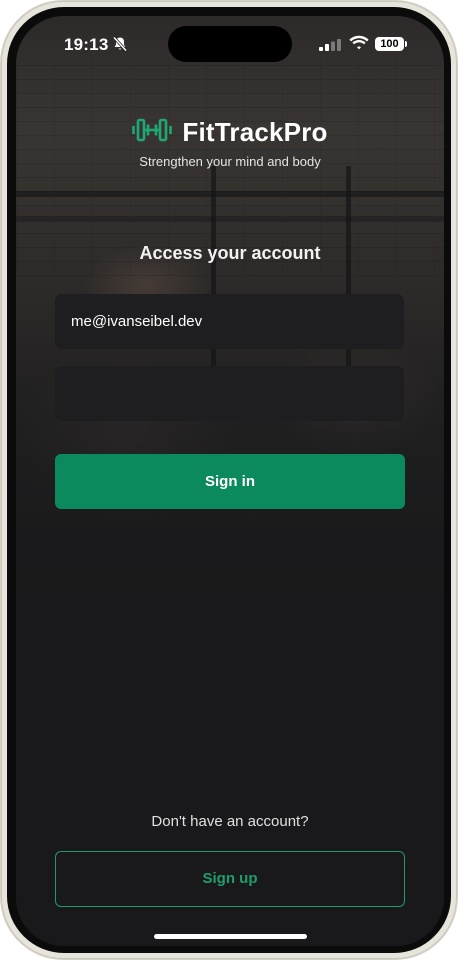  What do you see at coordinates (152, 132) in the screenshot?
I see `dumbbell-icon` at bounding box center [152, 132].